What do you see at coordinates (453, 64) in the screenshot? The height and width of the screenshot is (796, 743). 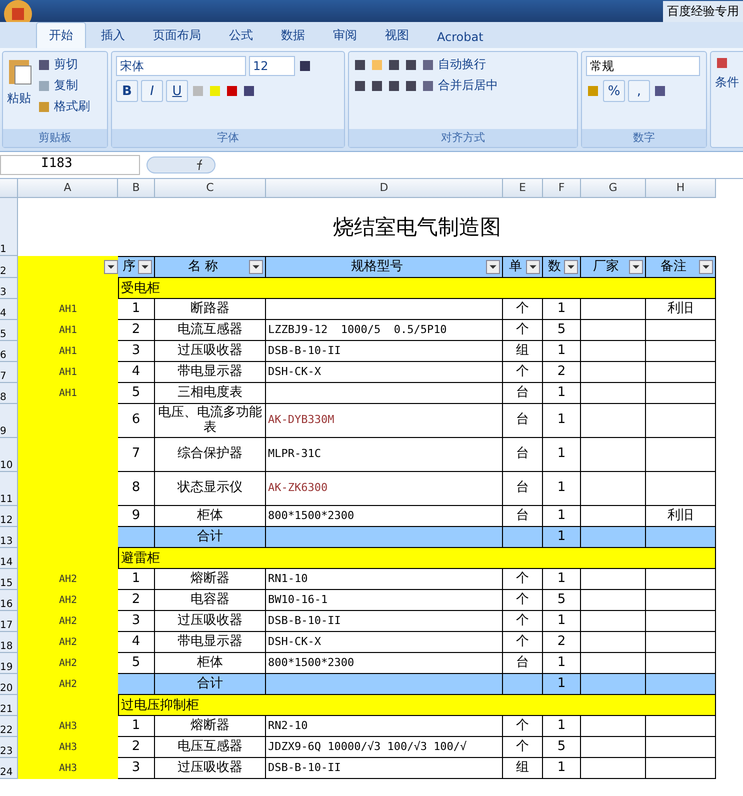 I see `wrap-text-button: 自动换行` at bounding box center [453, 64].